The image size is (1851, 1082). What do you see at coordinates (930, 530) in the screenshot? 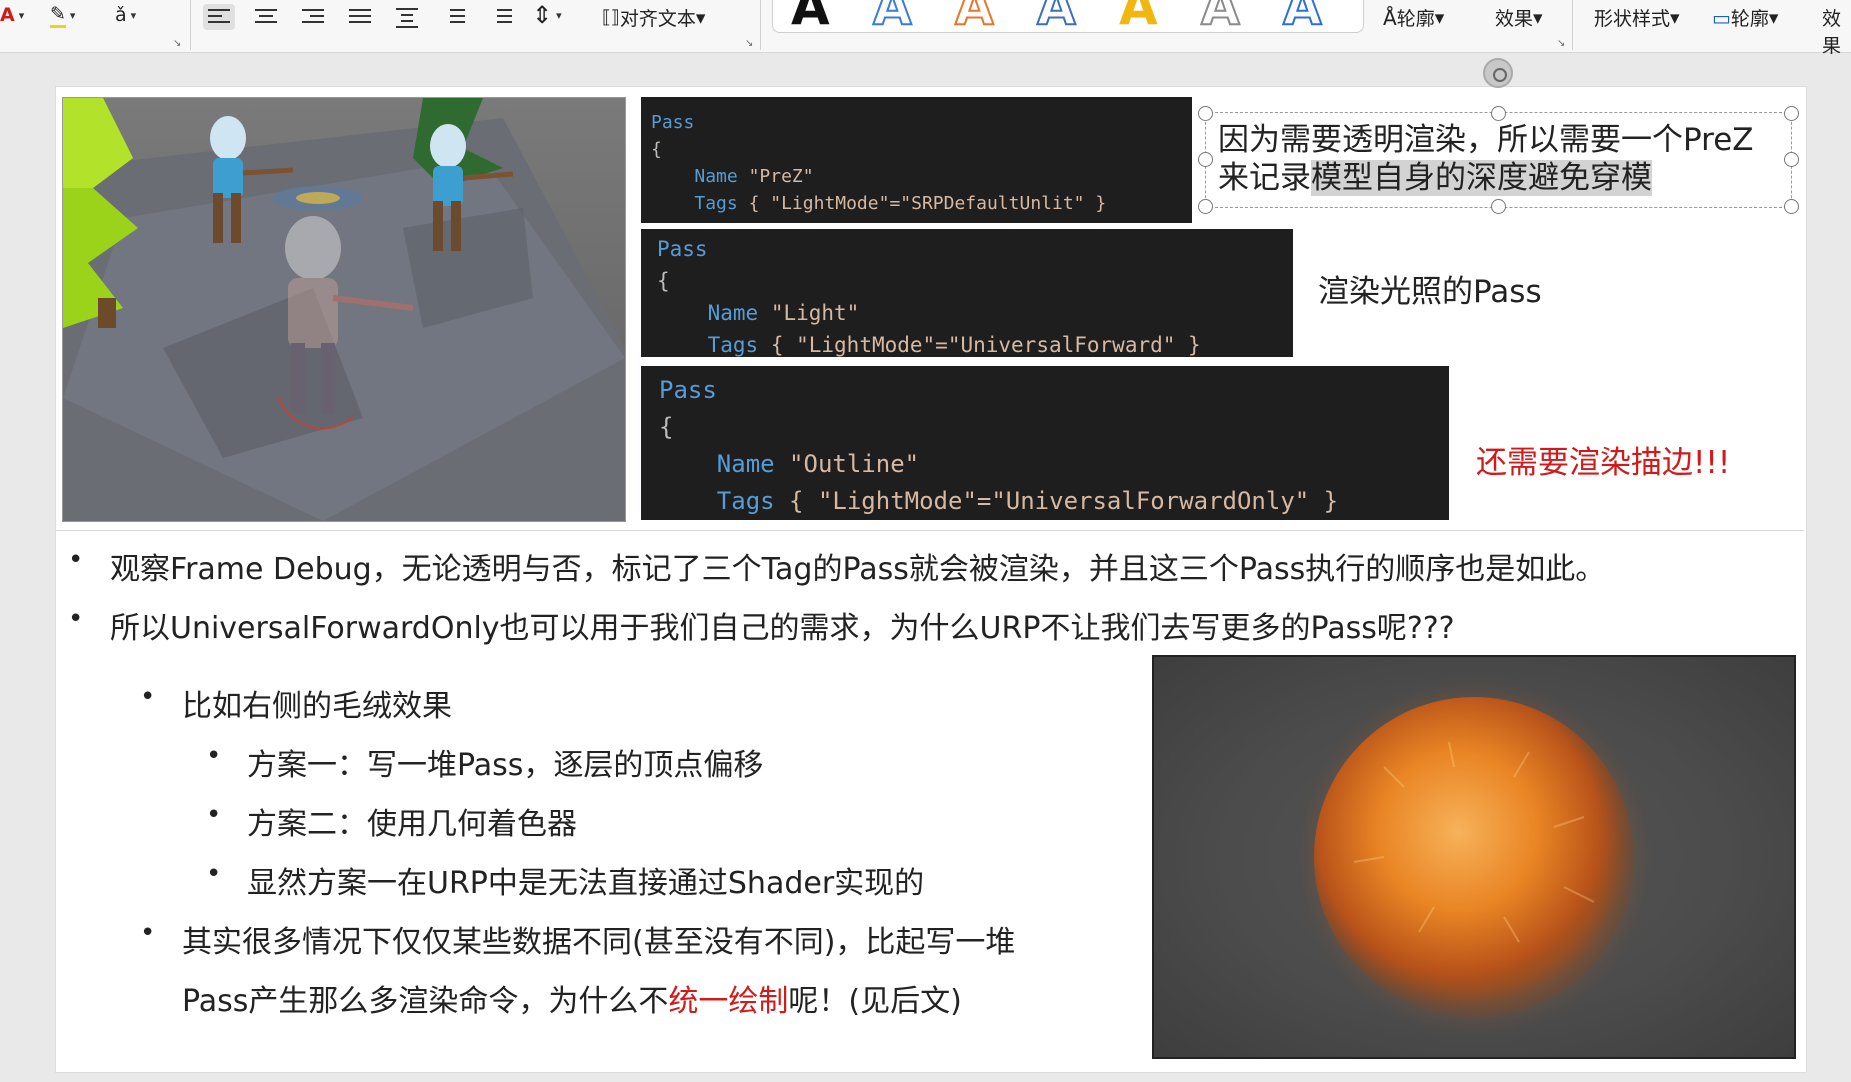
I see `slide-divider` at bounding box center [930, 530].